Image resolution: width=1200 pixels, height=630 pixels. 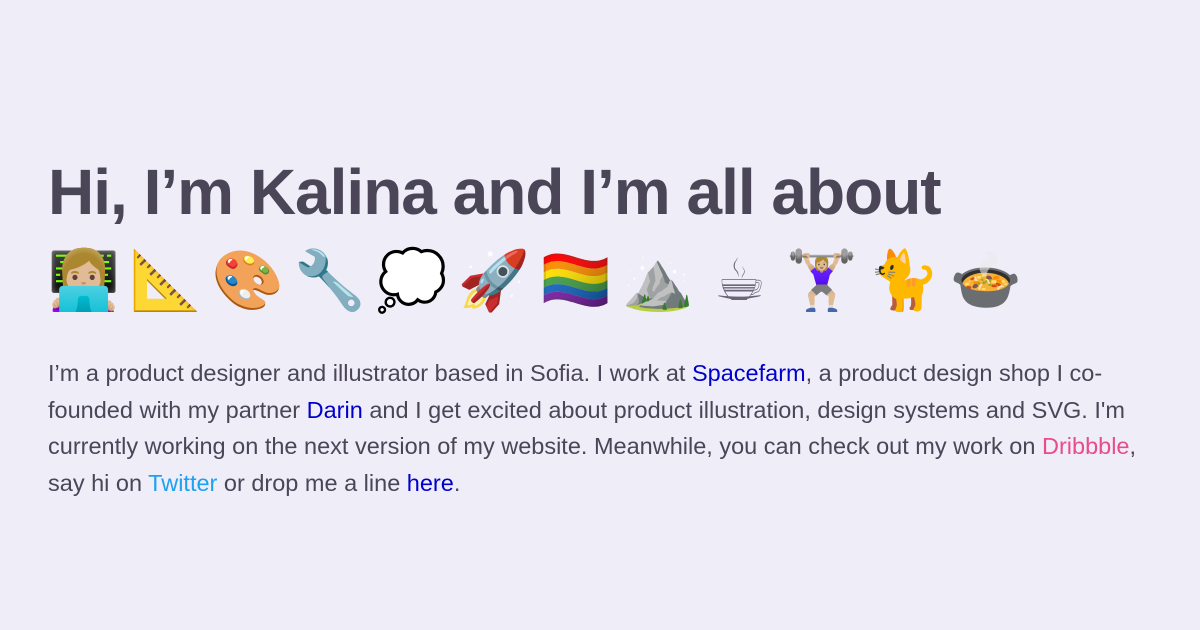 What do you see at coordinates (494, 280) in the screenshot?
I see `rocket-icon: 🚀` at bounding box center [494, 280].